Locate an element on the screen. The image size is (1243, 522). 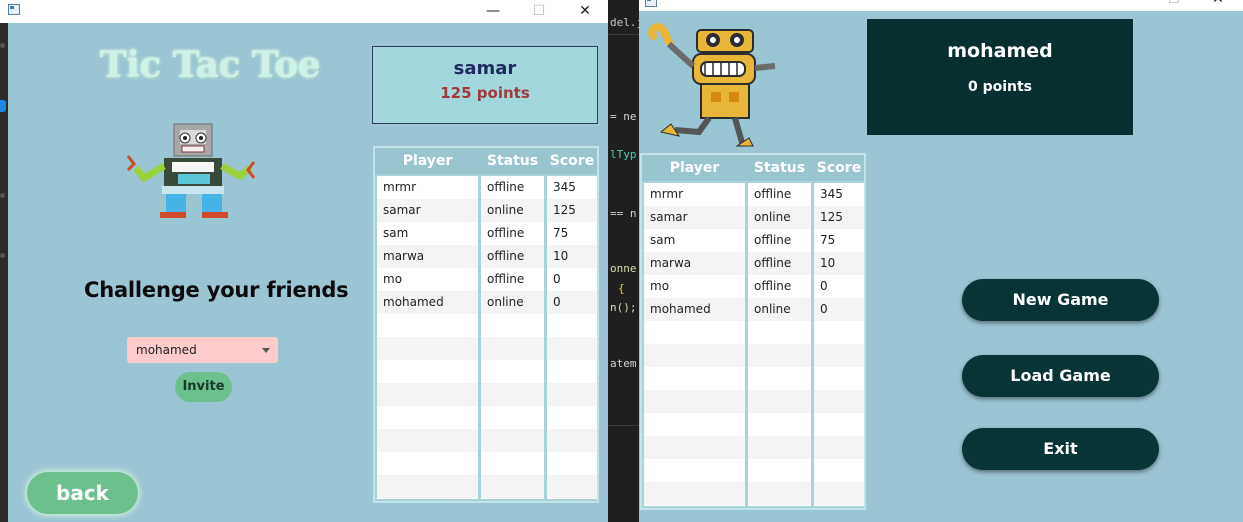
invite-button: Invite is located at coordinates (203, 387).